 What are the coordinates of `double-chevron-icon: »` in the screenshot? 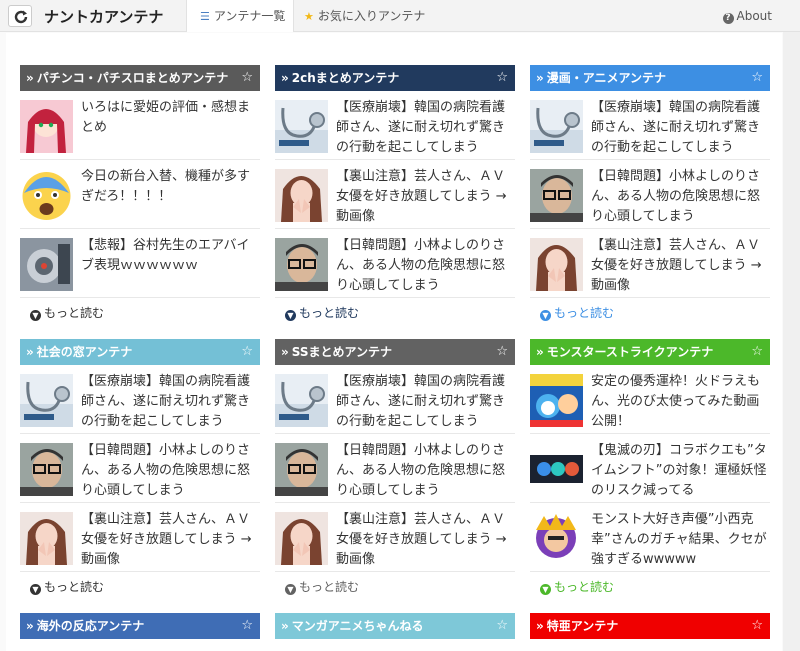 It's located at (540, 352).